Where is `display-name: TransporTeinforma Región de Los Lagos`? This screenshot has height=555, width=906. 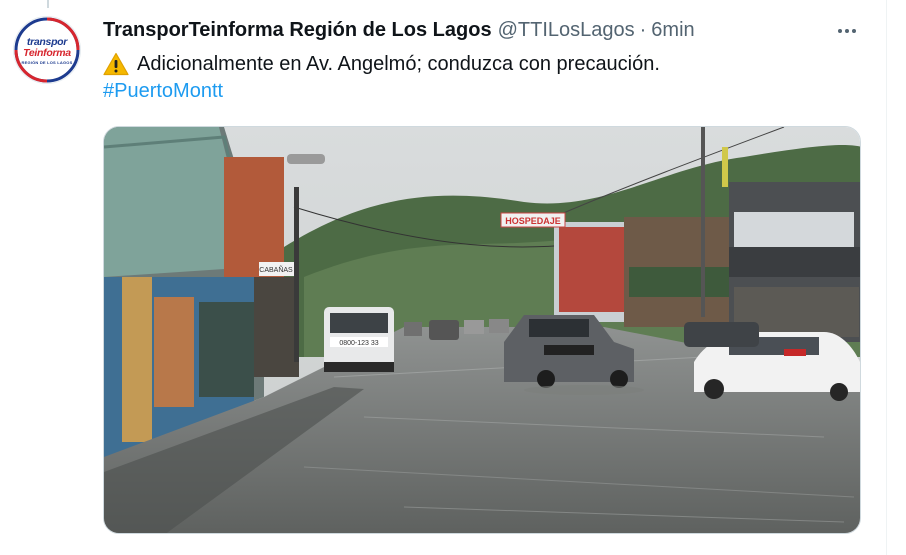 display-name: TransporTeinforma Región de Los Lagos is located at coordinates (297, 30).